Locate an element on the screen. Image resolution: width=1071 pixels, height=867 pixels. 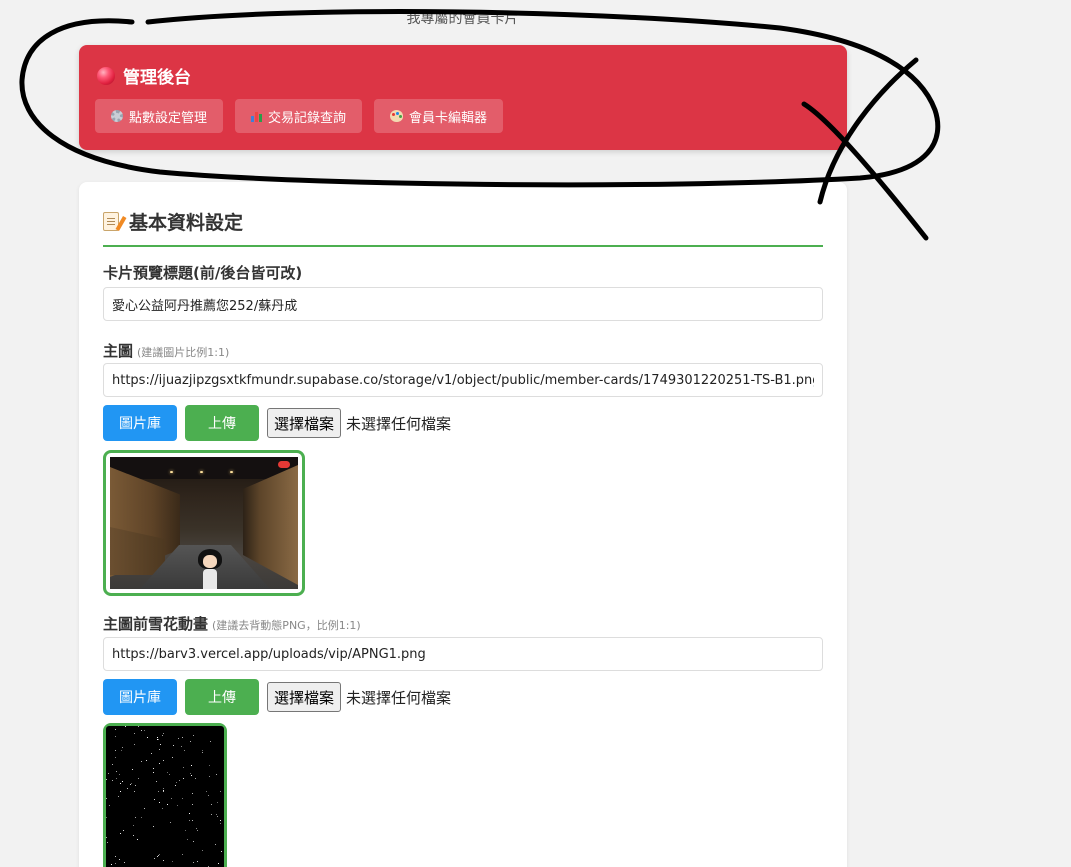
admin-title: 管理後台 is located at coordinates (144, 75).